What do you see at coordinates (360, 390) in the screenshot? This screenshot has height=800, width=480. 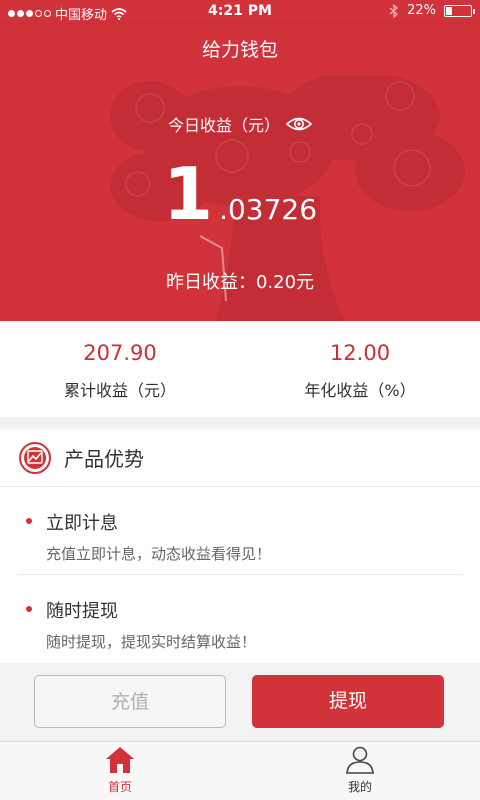 I see `annual-yield-label: 年化收益（%）` at bounding box center [360, 390].